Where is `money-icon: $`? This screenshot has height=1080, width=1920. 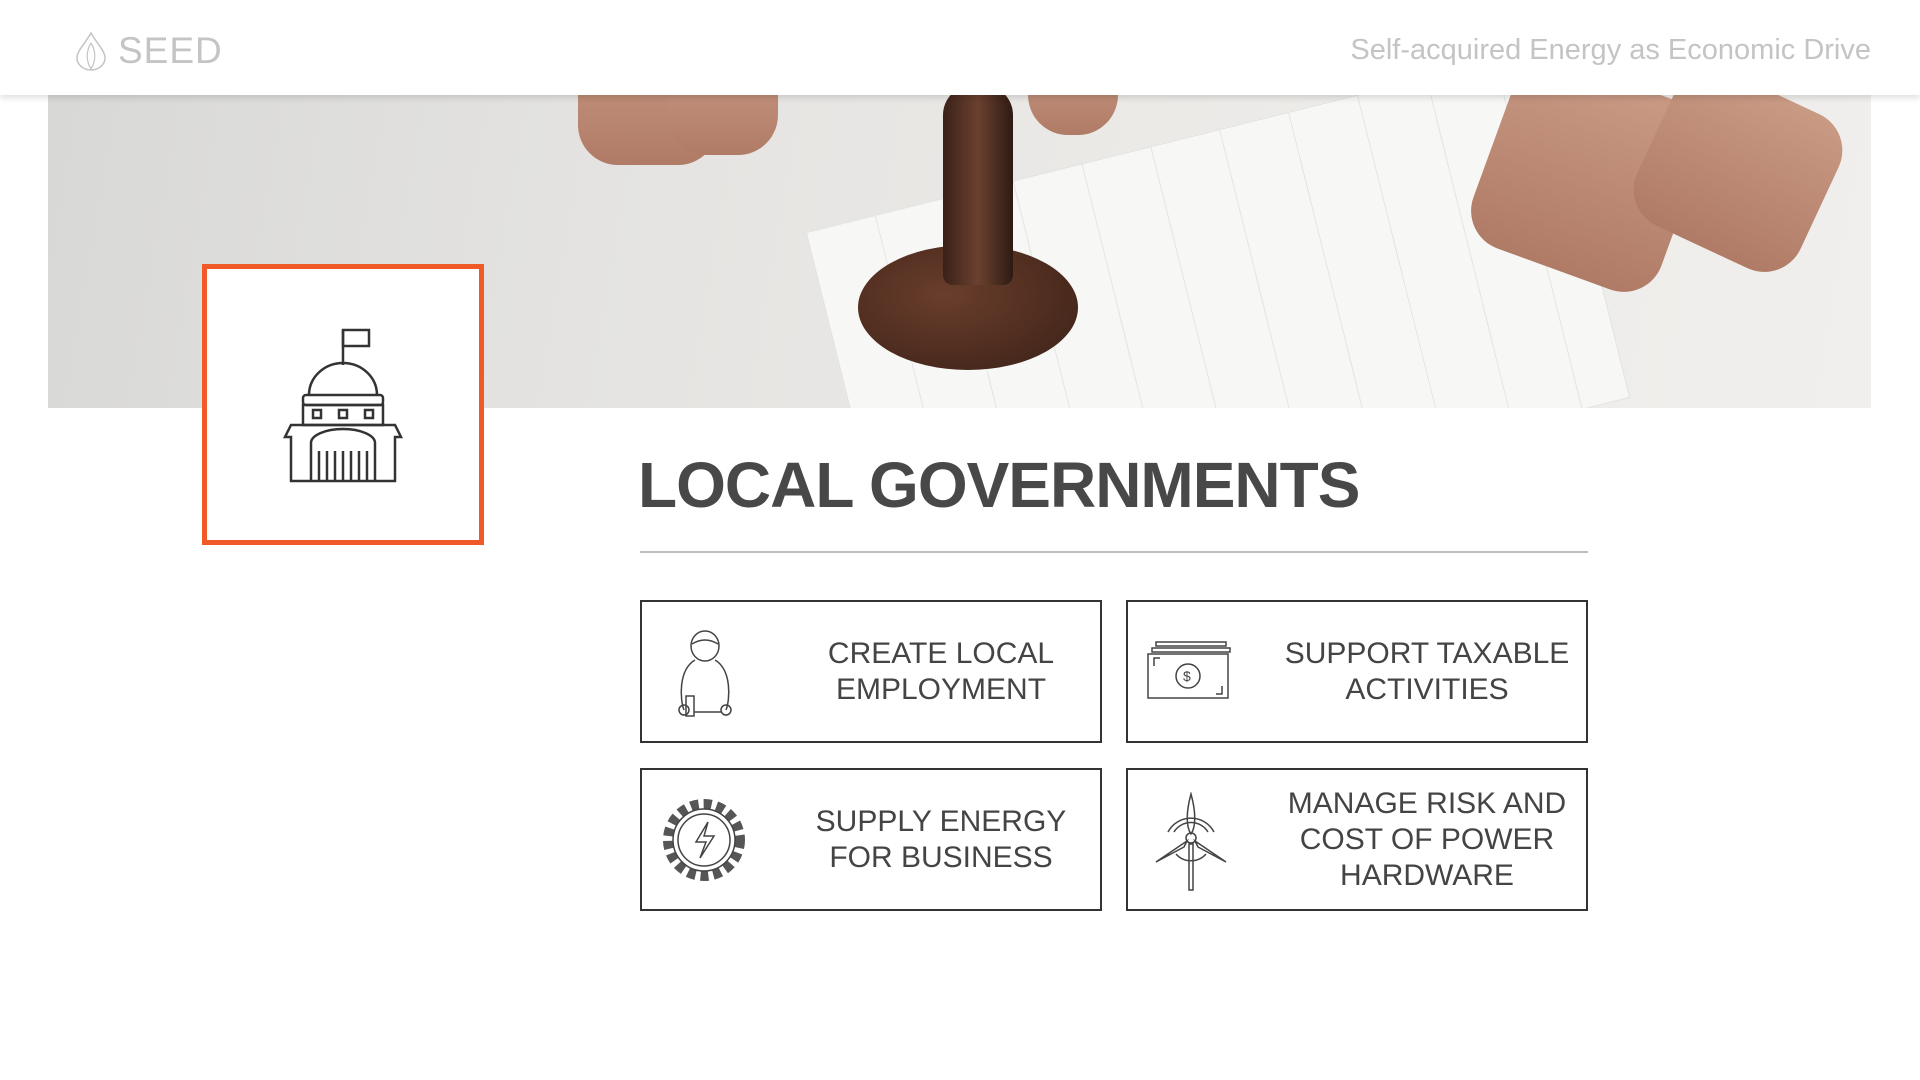
money-icon: $ is located at coordinates (1189, 670).